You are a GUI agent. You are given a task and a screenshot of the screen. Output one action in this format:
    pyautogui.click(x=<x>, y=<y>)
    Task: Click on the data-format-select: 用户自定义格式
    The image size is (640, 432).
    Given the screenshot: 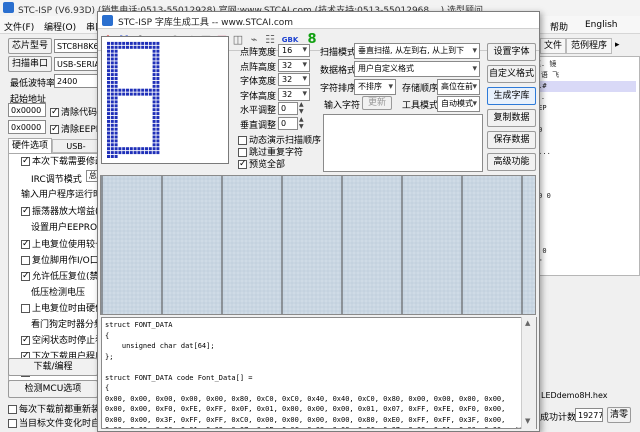 What is the action you would take?
    pyautogui.click(x=417, y=69)
    